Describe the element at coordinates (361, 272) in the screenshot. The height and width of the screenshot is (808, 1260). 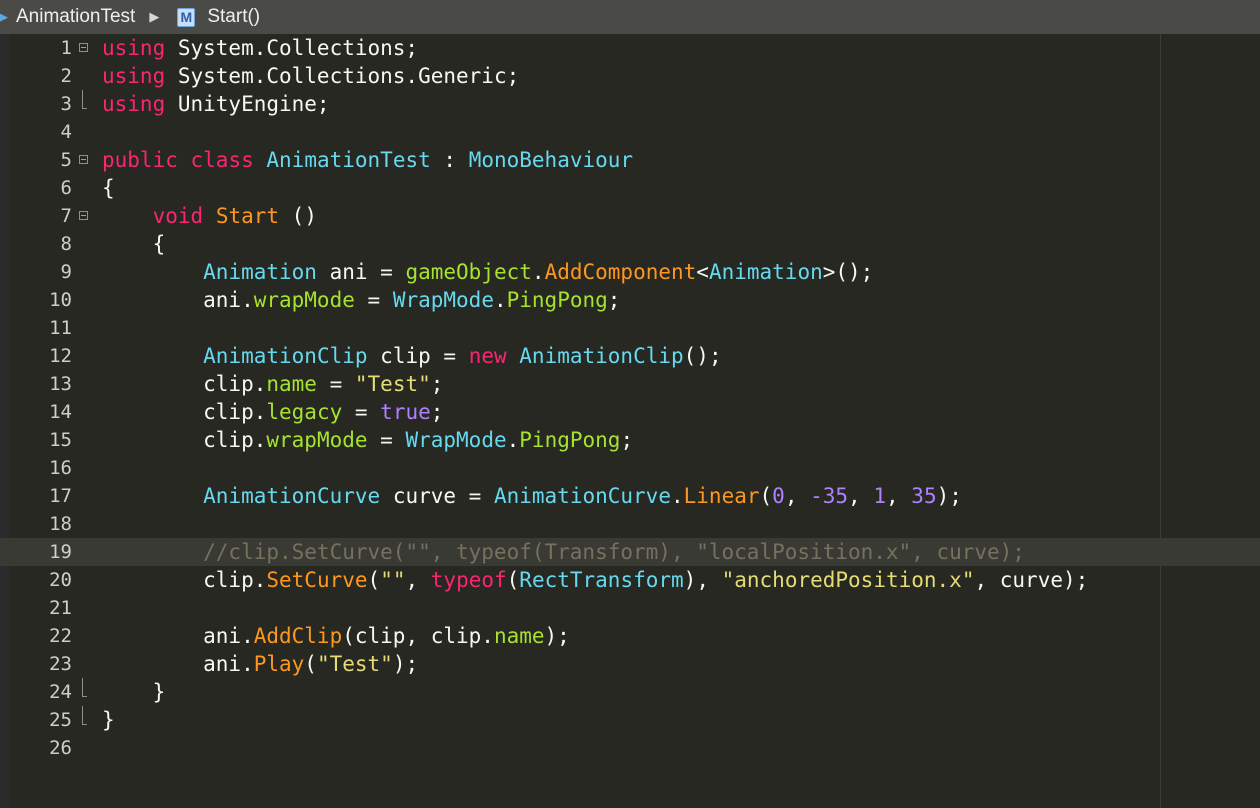
I see `code-token-plain: ani =` at that location.